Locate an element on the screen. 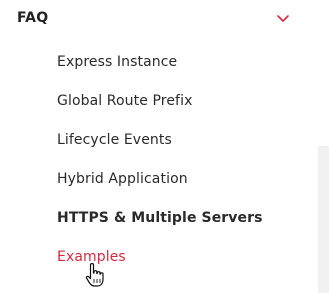 This screenshot has width=329, height=293. menu-item-https-multiple-servers: HTTPS & Multiple Servers is located at coordinates (160, 218).